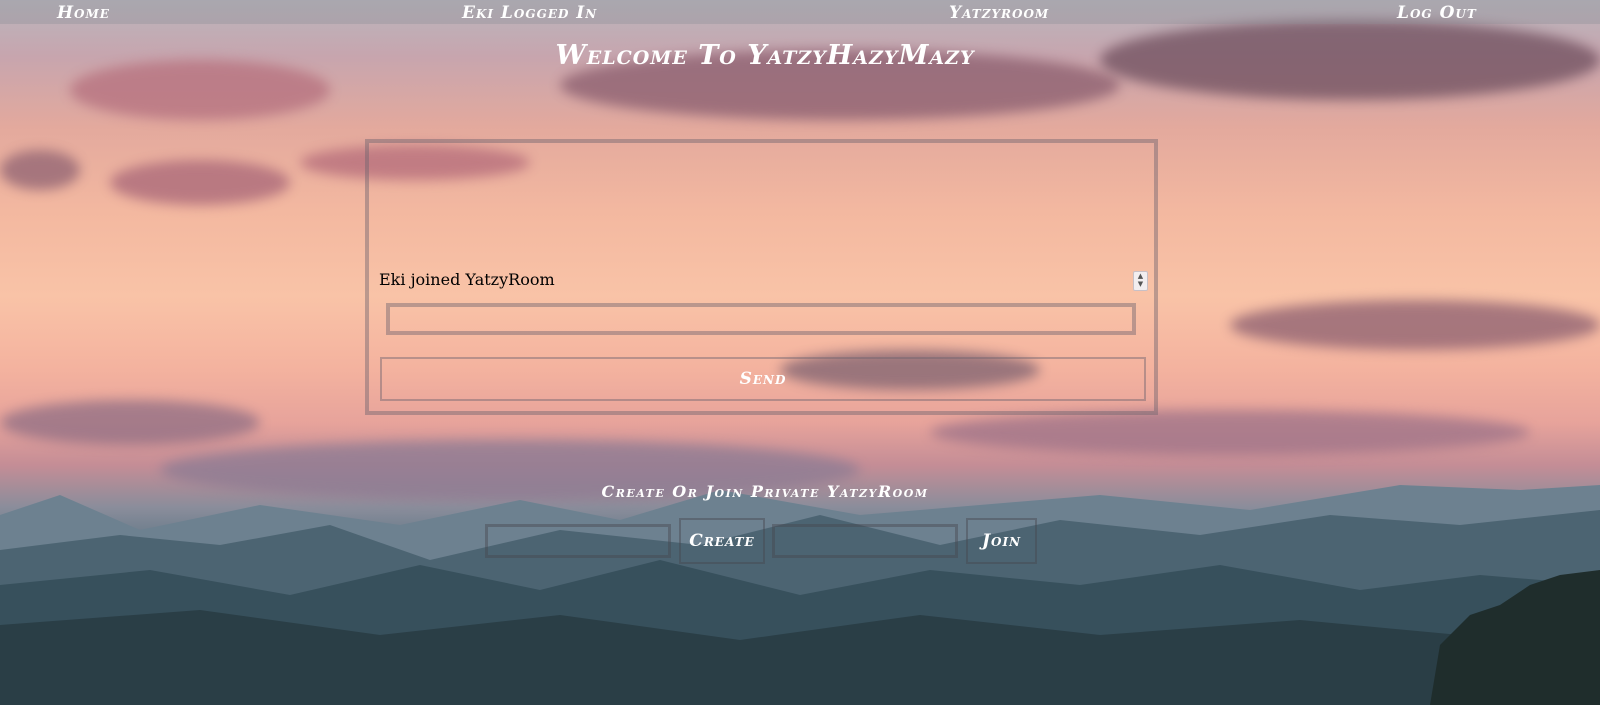  What do you see at coordinates (1140, 284) in the screenshot?
I see `chevron-down-icon: ▼` at bounding box center [1140, 284].